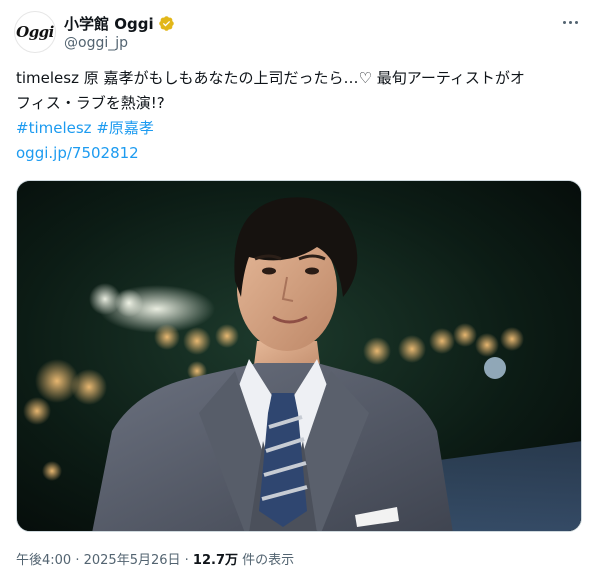  Describe the element at coordinates (43, 560) in the screenshot. I see `tweet-time: 午後4:00` at that location.